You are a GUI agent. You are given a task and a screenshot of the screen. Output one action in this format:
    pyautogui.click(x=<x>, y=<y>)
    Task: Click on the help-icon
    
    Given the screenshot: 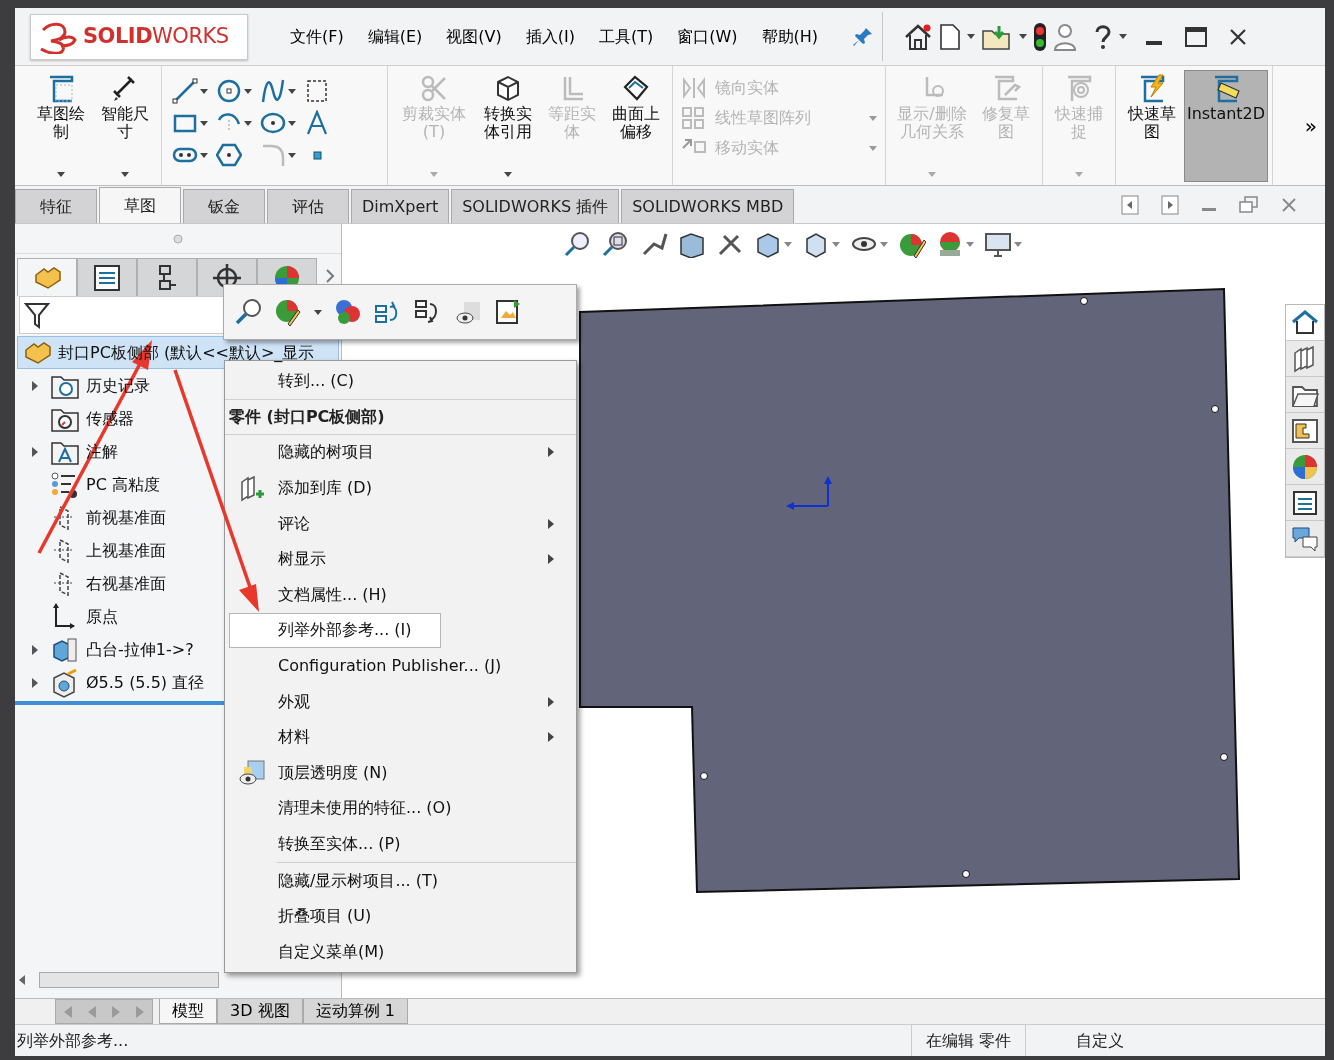 What is the action you would take?
    pyautogui.click(x=1103, y=36)
    